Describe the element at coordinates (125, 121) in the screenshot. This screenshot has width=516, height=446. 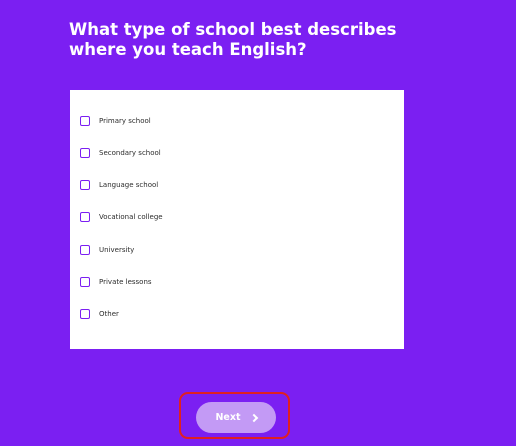
I see `option-label: Primary school` at that location.